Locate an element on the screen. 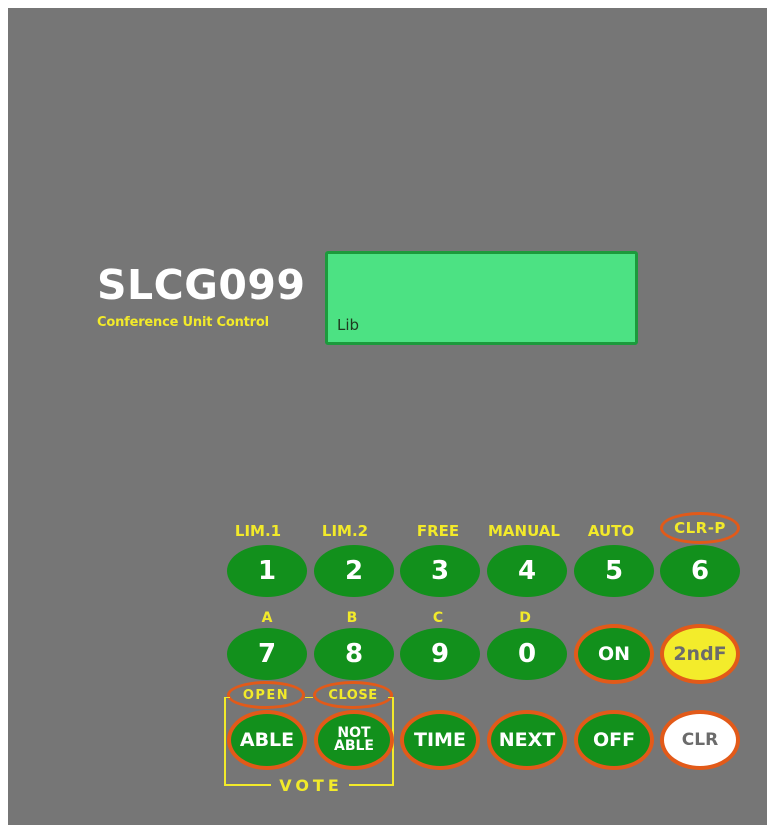 The height and width of the screenshot is (826, 768). label-auto: AUTO is located at coordinates (611, 531).